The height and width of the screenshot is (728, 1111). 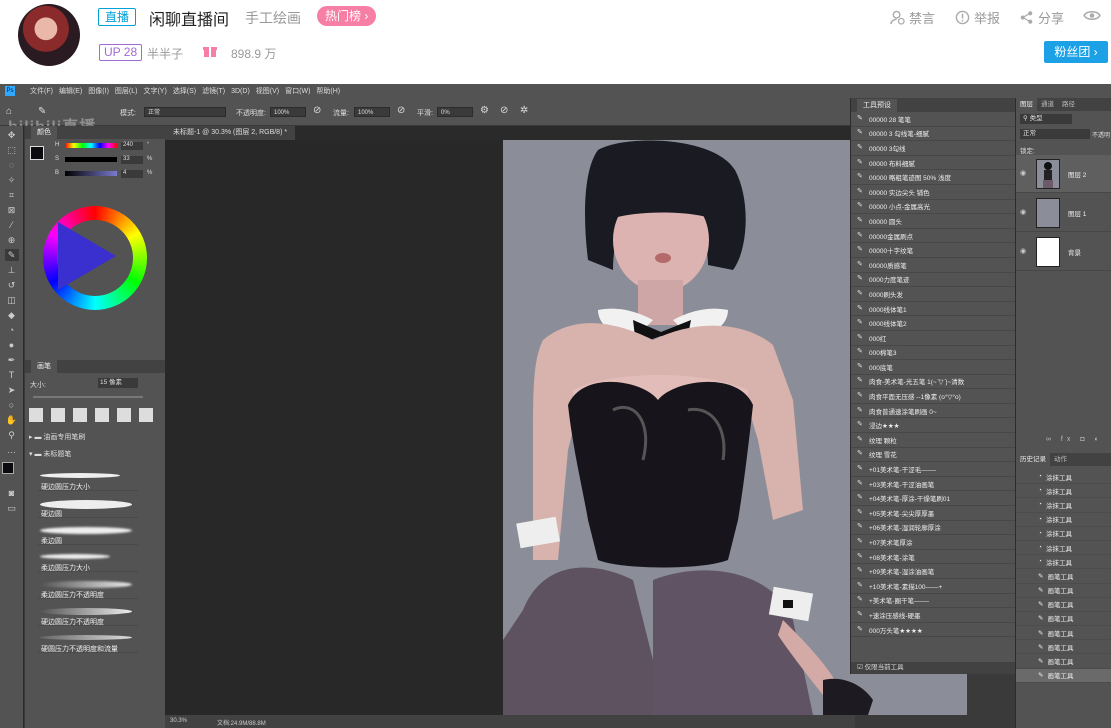 I want to click on tool-preset-item: ✎ +04美术笔-厚涂-干燥笔刷01, so click(x=933, y=499).